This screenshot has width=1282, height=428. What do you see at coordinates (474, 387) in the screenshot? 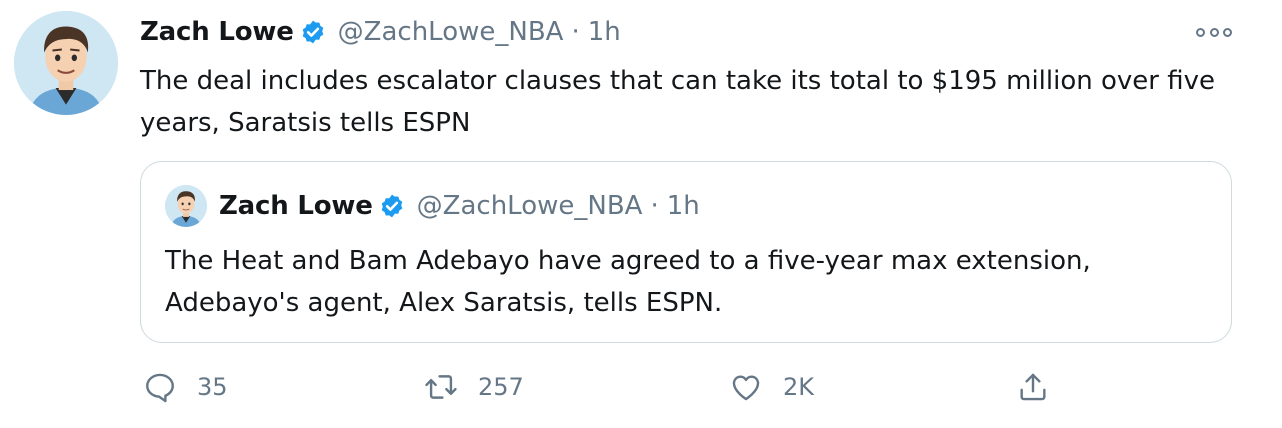
I see `retweet-button: 257` at bounding box center [474, 387].